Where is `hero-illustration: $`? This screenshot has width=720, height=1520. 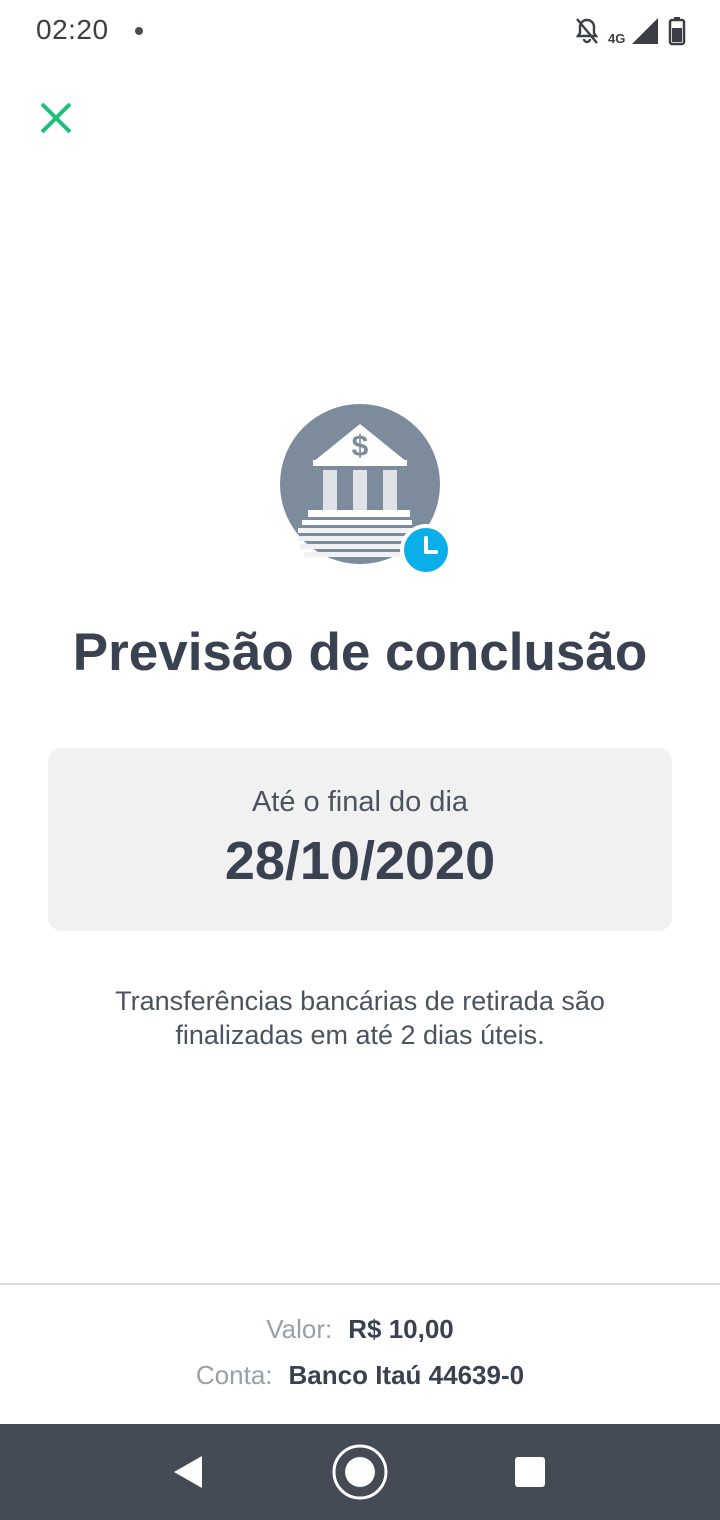
hero-illustration: $ is located at coordinates (365, 488).